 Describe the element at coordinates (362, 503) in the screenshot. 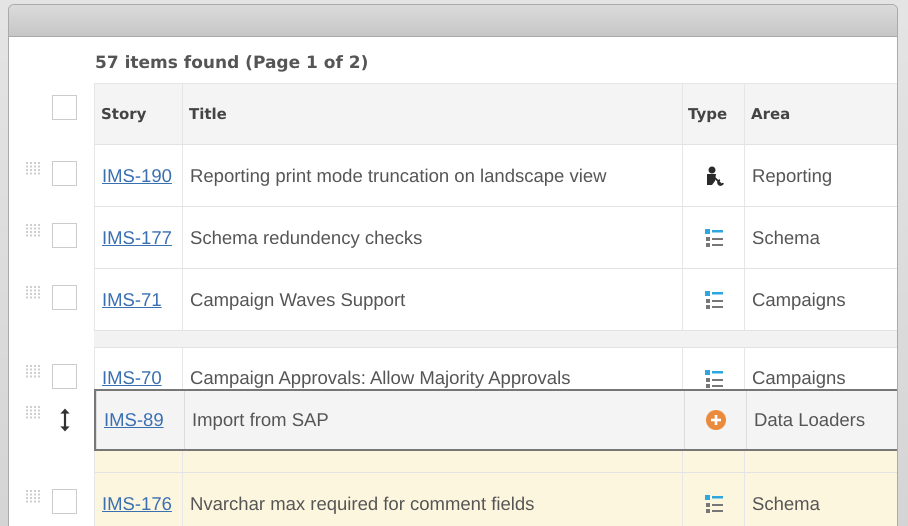

I see `title-text: Nvarchar max required for comment fields` at that location.